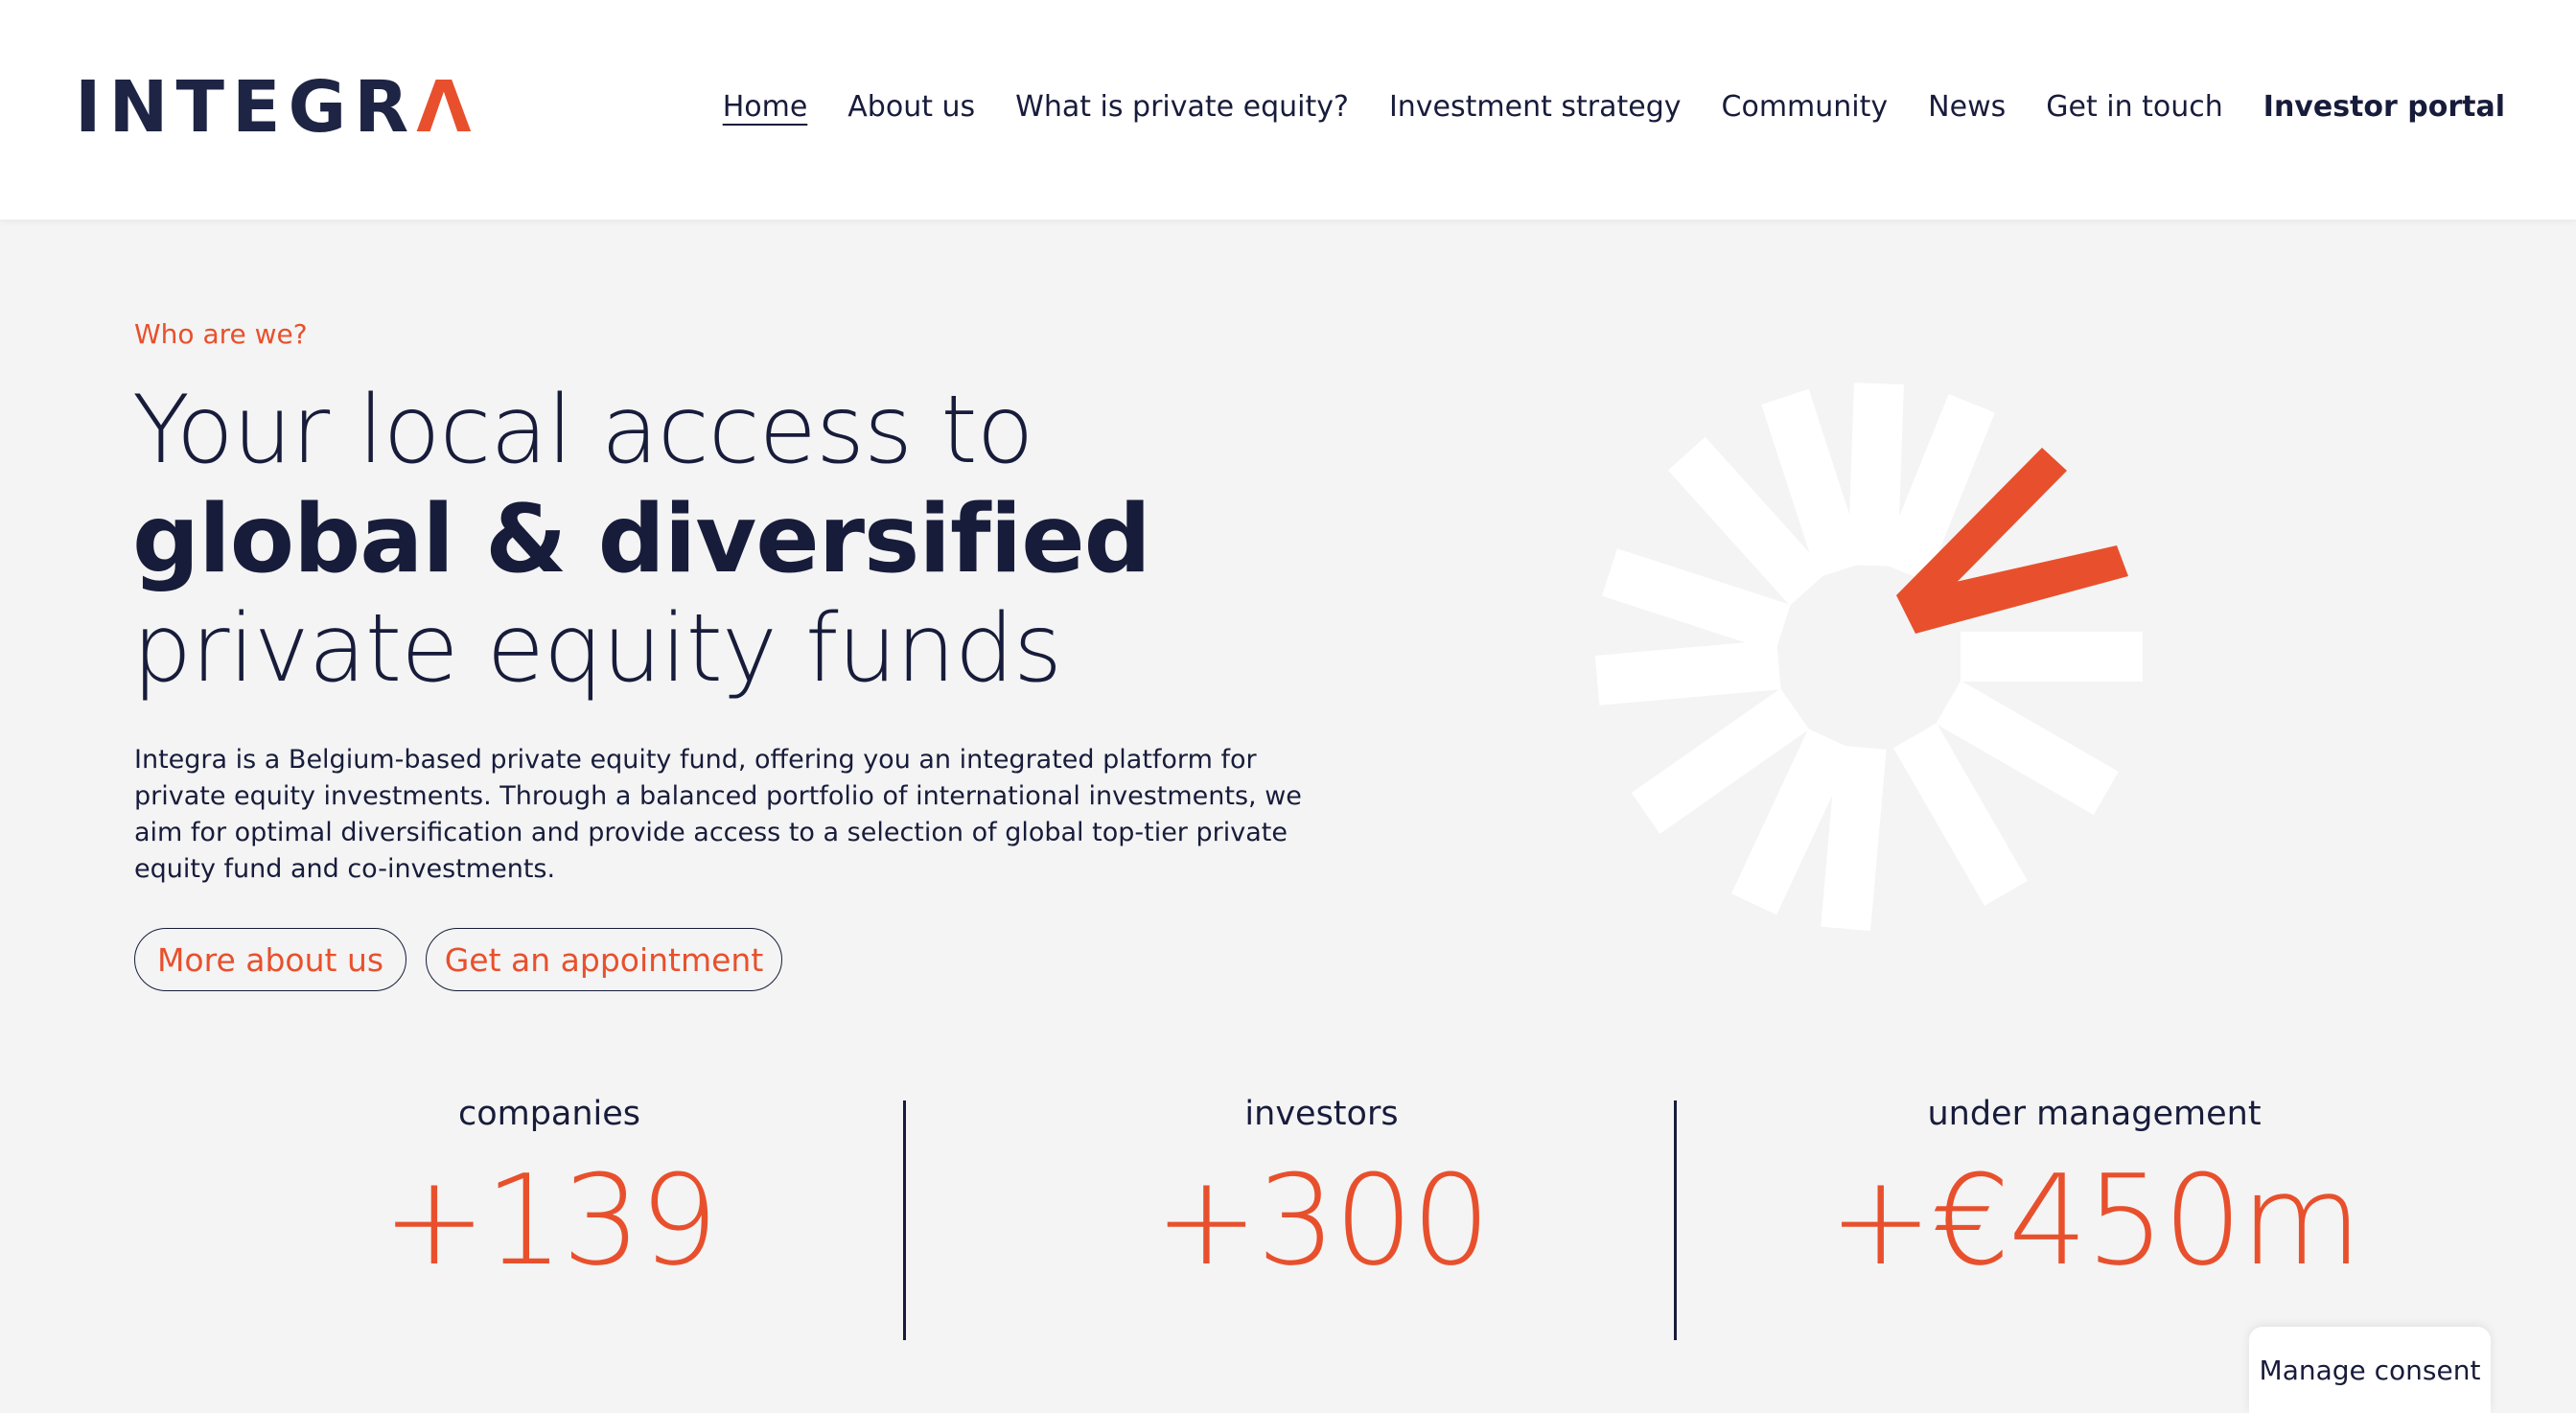  What do you see at coordinates (583, 430) in the screenshot?
I see `headline-part1: Your local access to` at bounding box center [583, 430].